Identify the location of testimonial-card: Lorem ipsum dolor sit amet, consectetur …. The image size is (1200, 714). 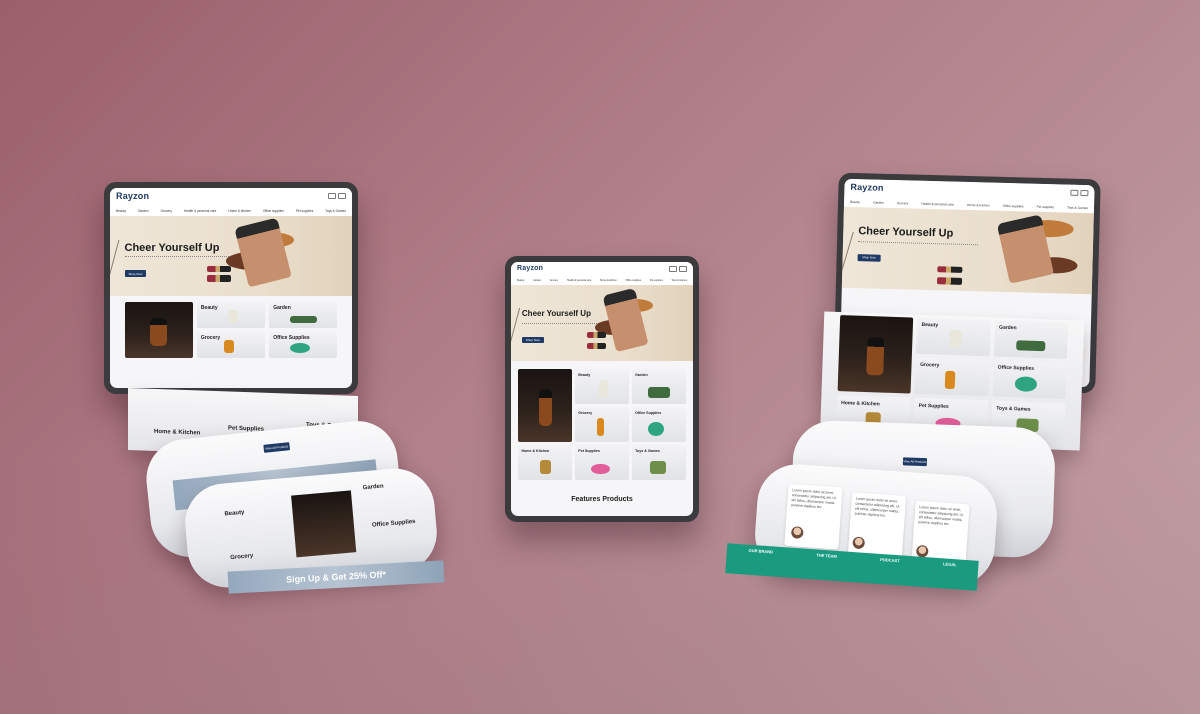
(813, 516).